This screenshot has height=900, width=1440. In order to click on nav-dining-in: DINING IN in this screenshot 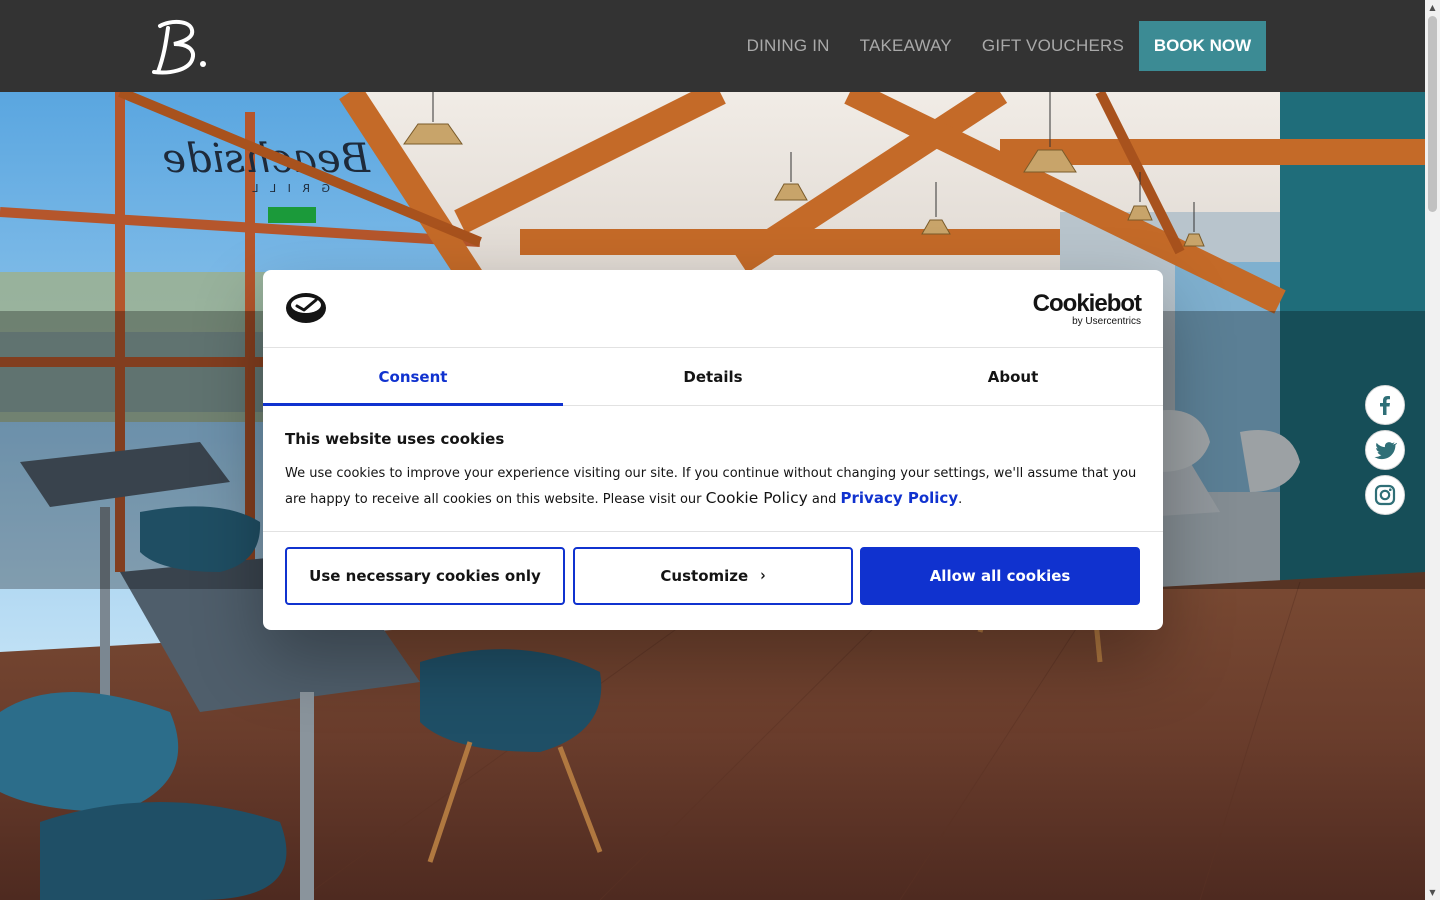, I will do `click(788, 46)`.